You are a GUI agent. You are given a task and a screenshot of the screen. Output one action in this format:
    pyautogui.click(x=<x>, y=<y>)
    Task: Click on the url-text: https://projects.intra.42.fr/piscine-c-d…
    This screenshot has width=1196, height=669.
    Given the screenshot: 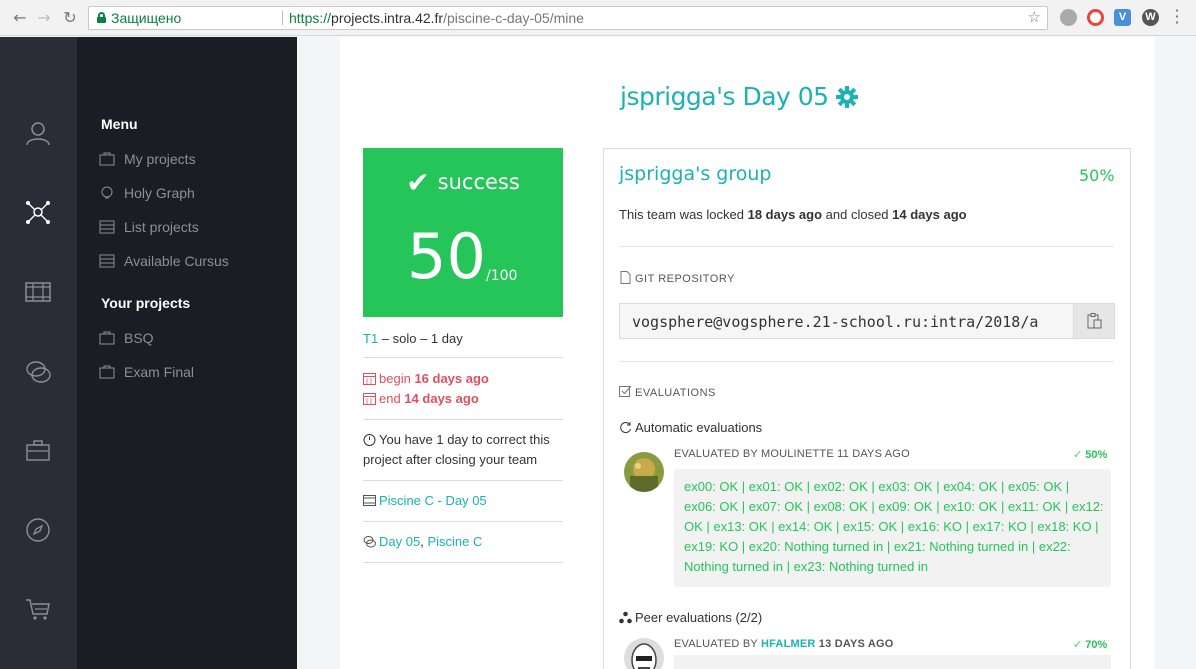 What is the action you would take?
    pyautogui.click(x=436, y=18)
    